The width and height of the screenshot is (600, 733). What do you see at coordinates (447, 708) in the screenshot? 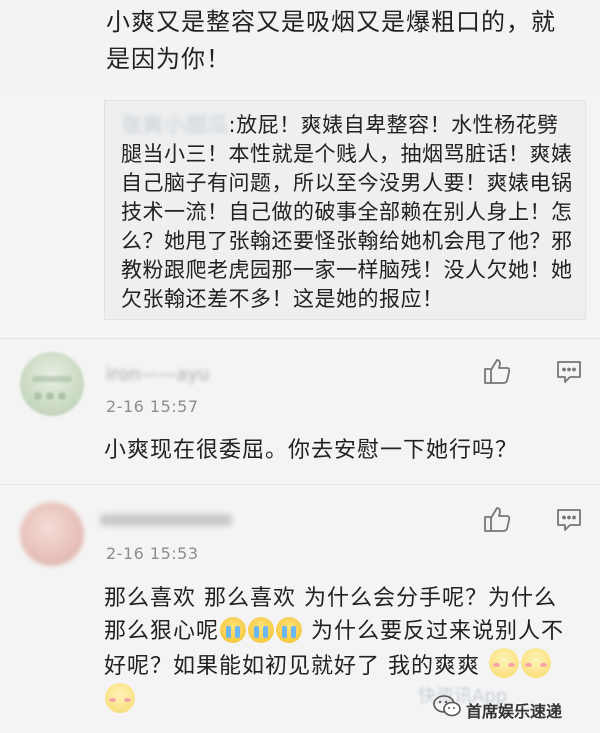
I see `wechat-icon` at bounding box center [447, 708].